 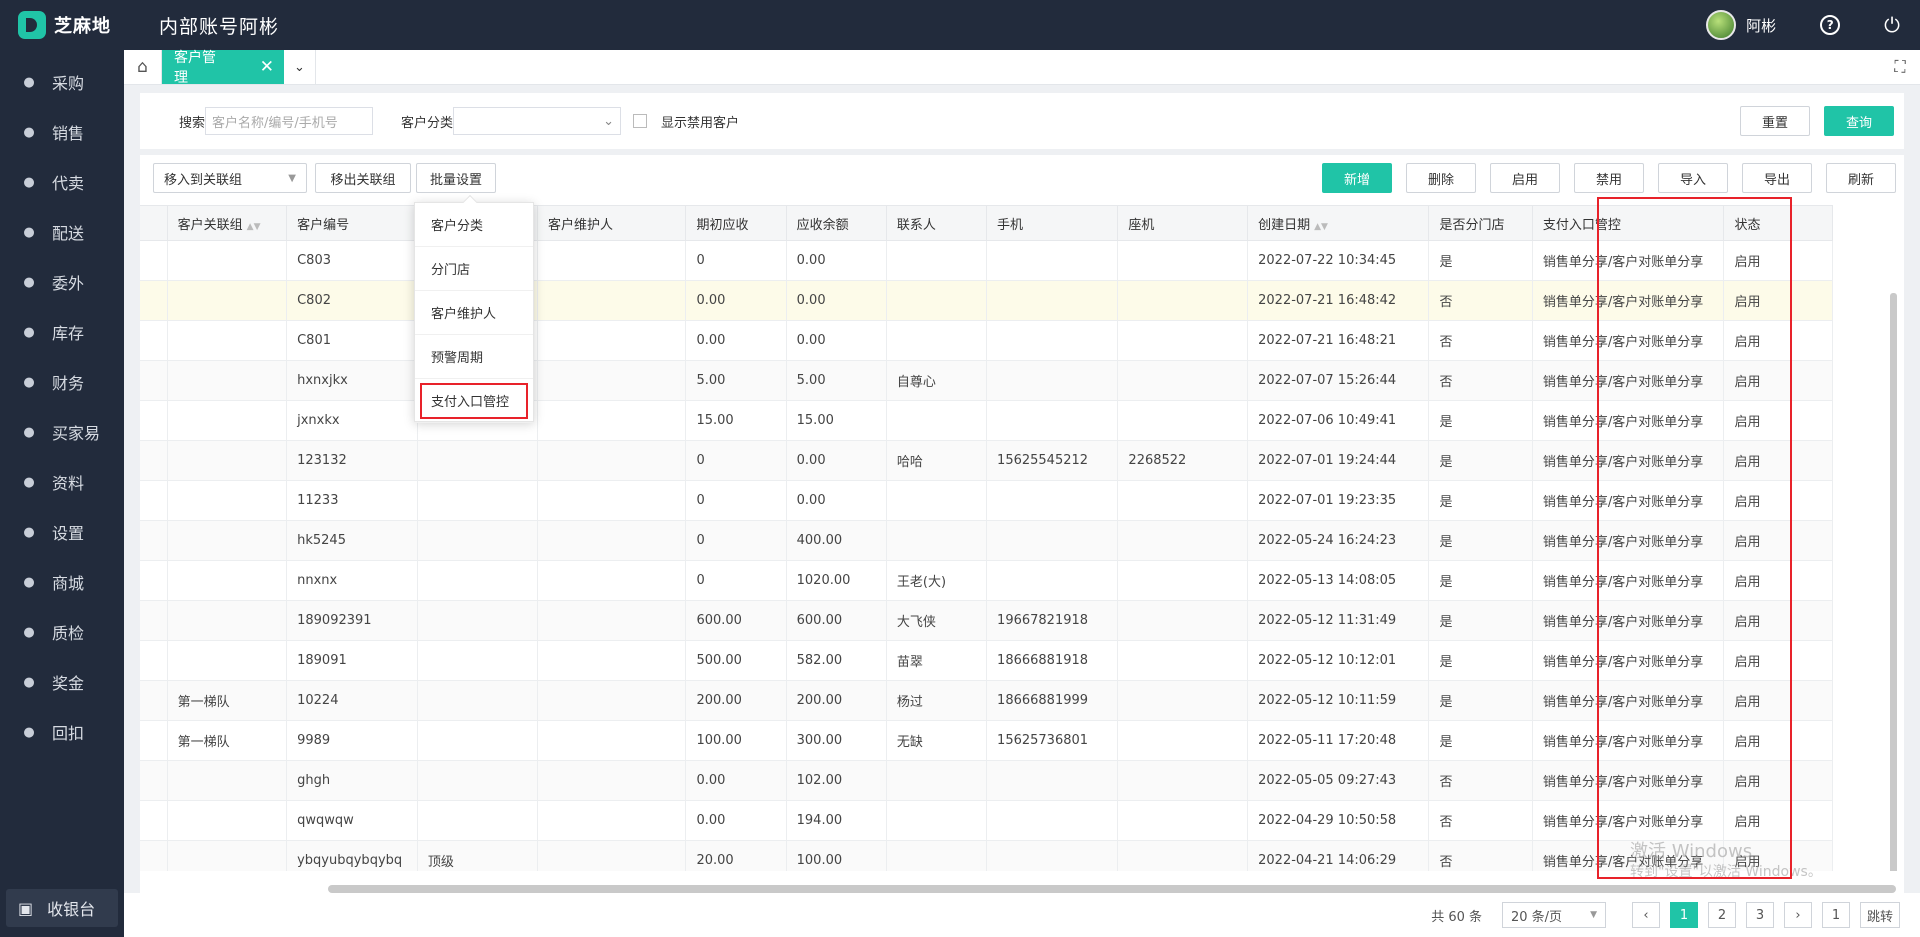 I want to click on dropdown-item-0: 客户分类, so click(x=474, y=225).